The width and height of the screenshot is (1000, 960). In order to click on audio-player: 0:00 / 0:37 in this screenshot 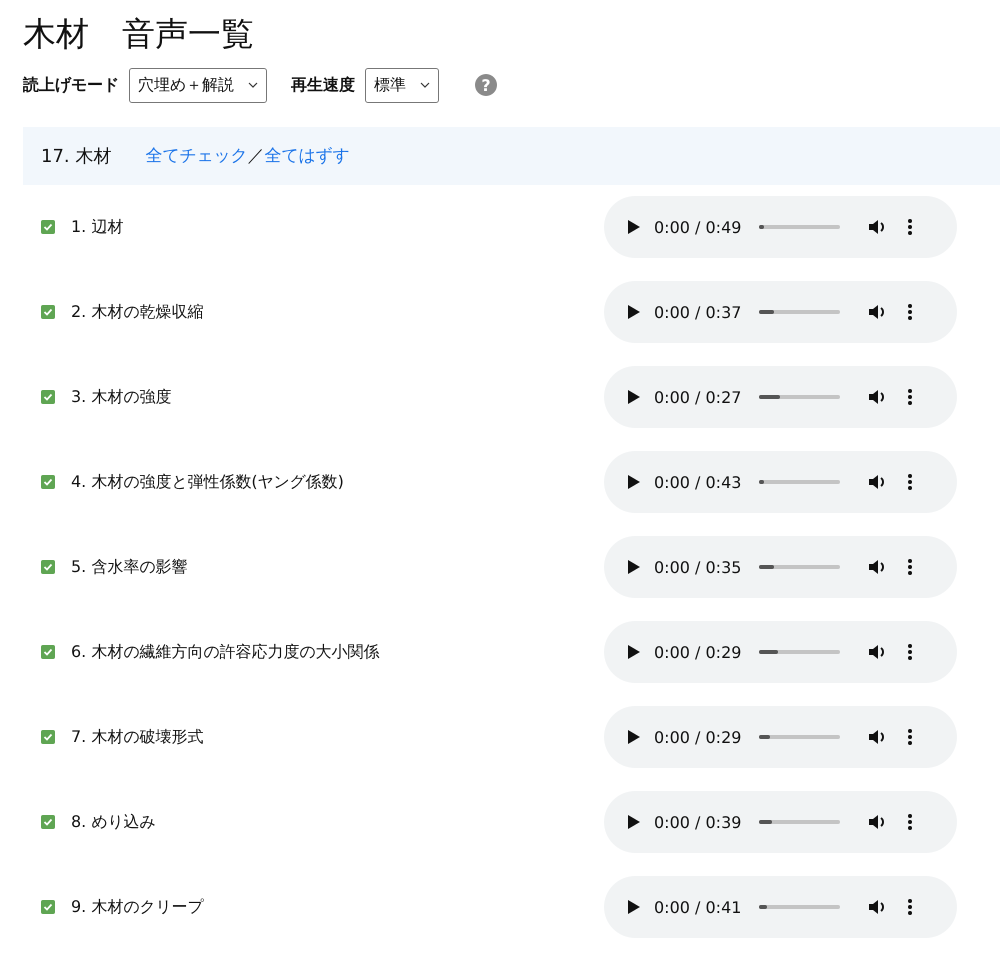, I will do `click(780, 312)`.